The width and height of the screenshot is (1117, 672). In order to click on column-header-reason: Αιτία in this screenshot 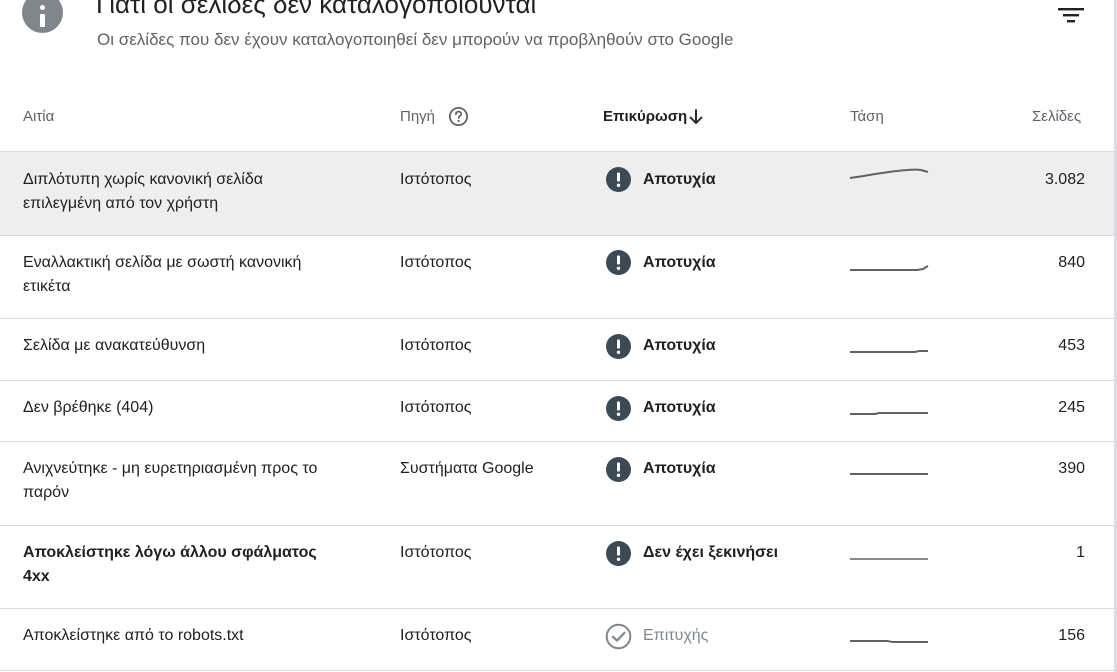, I will do `click(38, 117)`.